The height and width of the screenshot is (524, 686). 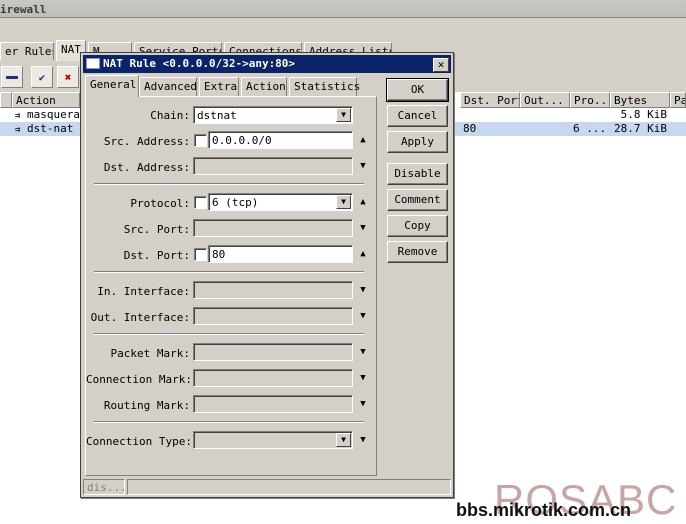 What do you see at coordinates (170, 115) in the screenshot?
I see `chain-label: Chain:` at bounding box center [170, 115].